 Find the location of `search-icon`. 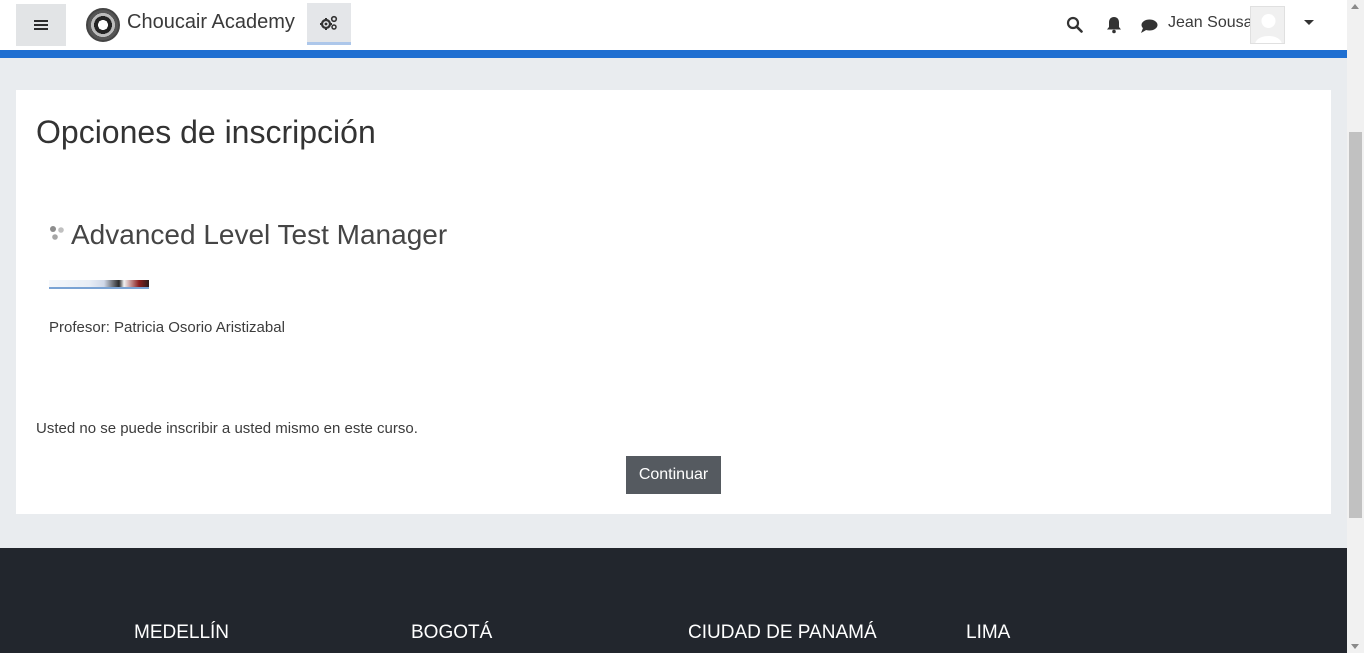

search-icon is located at coordinates (1074, 24).